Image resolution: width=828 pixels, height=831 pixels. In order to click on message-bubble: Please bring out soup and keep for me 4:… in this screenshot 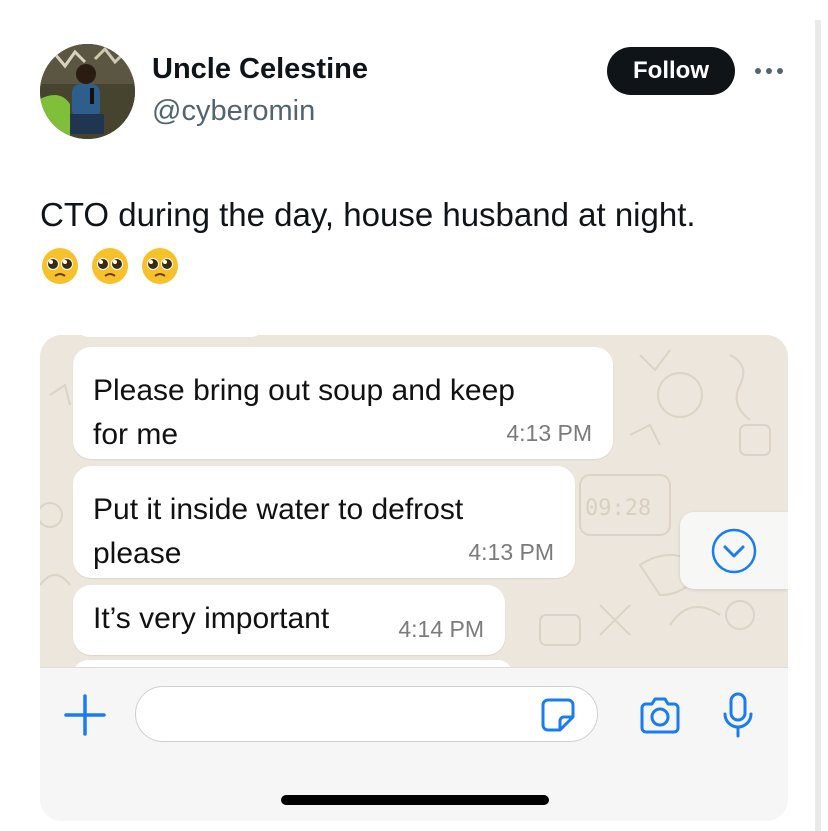, I will do `click(343, 403)`.